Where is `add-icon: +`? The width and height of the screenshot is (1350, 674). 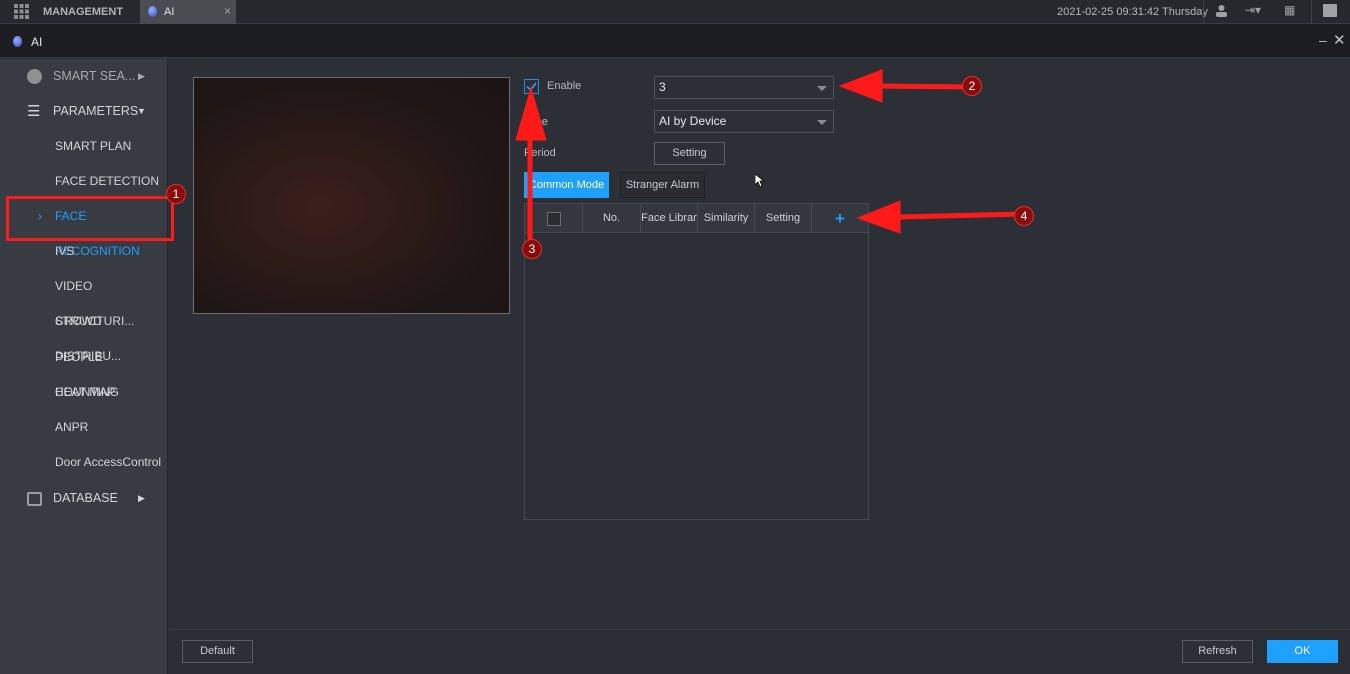
add-icon: + is located at coordinates (840, 218).